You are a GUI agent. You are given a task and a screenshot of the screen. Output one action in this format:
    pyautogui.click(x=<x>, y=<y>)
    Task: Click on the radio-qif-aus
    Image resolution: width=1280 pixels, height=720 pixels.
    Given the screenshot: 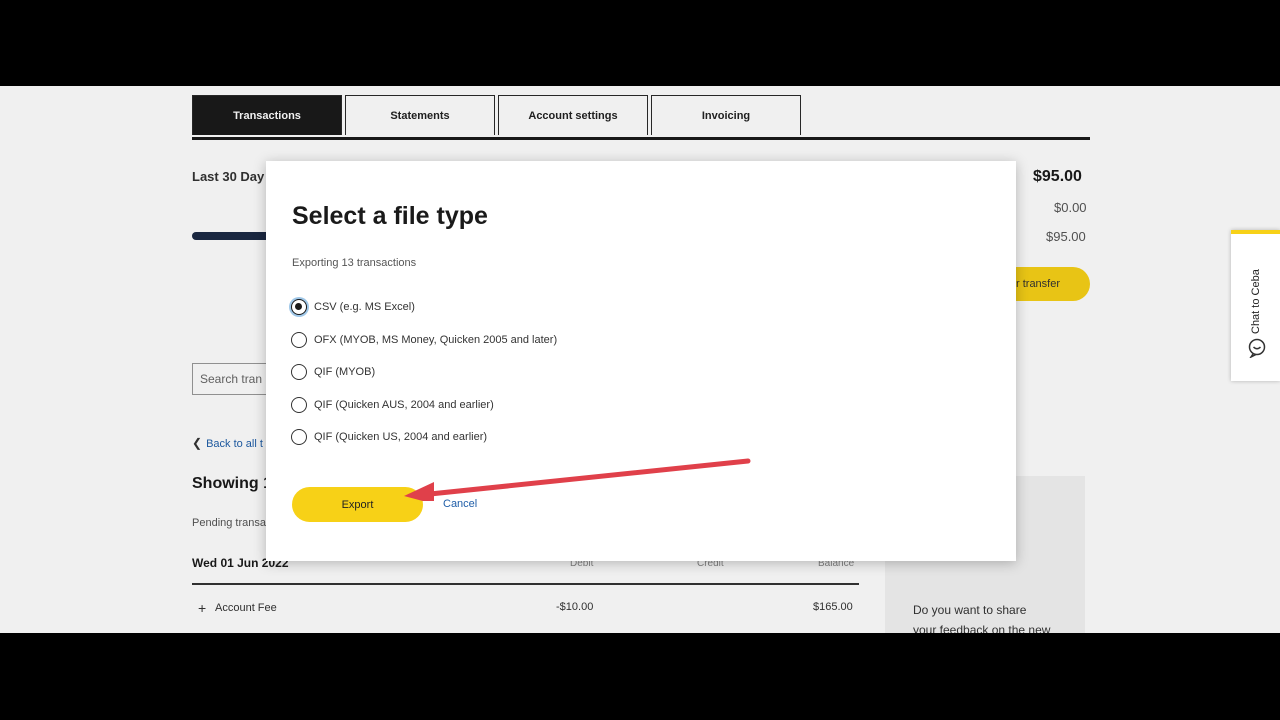 What is the action you would take?
    pyautogui.click(x=299, y=405)
    